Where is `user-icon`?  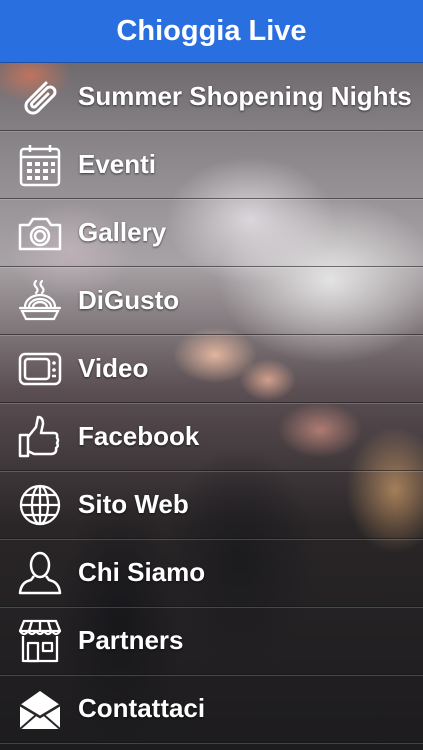
user-icon is located at coordinates (40, 573).